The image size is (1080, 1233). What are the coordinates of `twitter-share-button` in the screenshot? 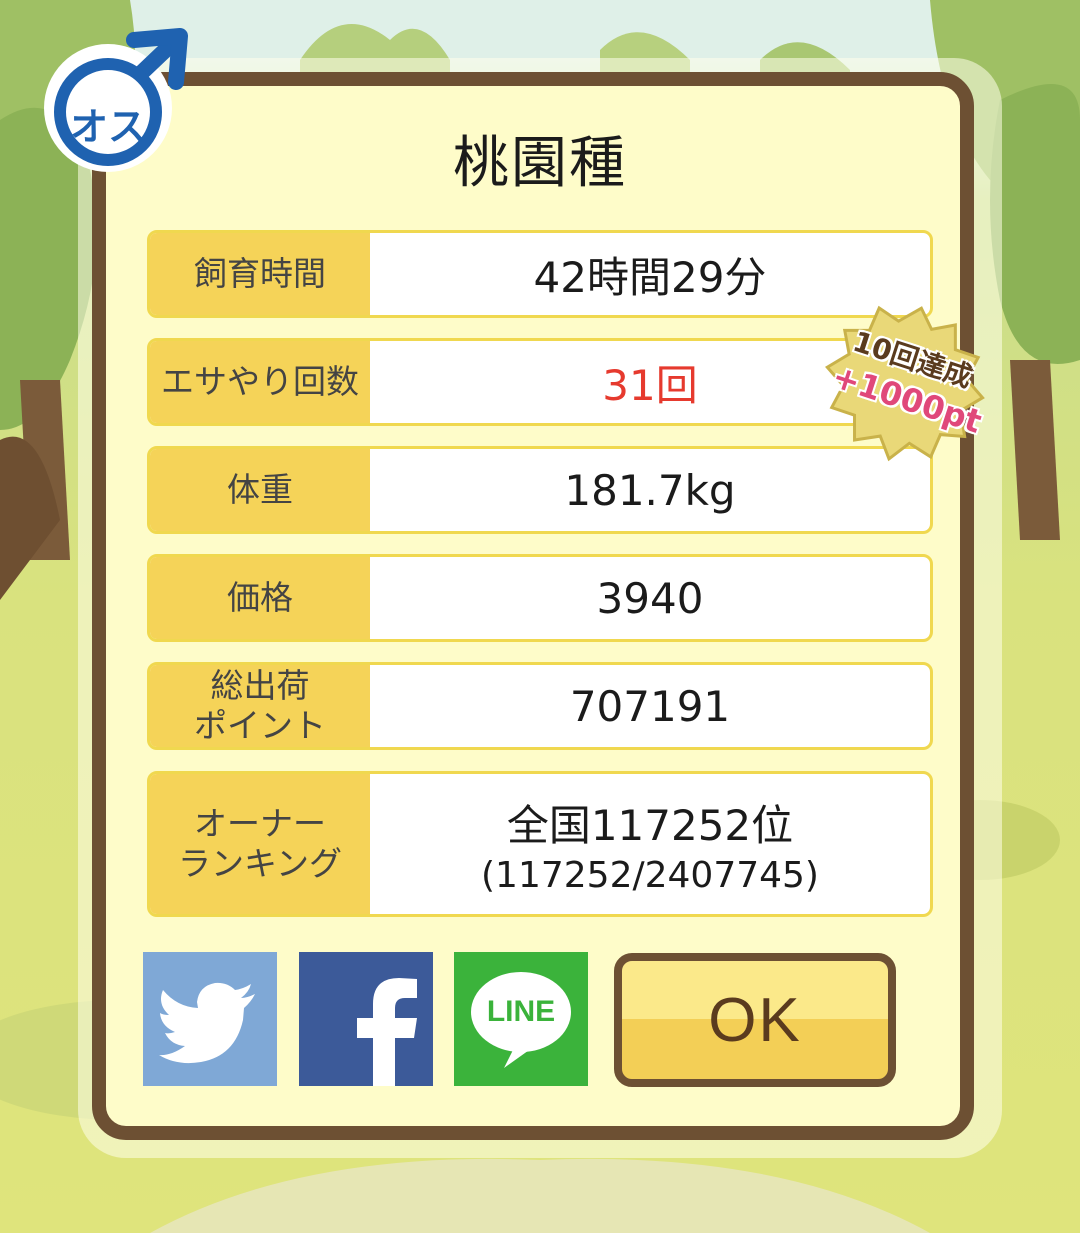 It's located at (210, 1019).